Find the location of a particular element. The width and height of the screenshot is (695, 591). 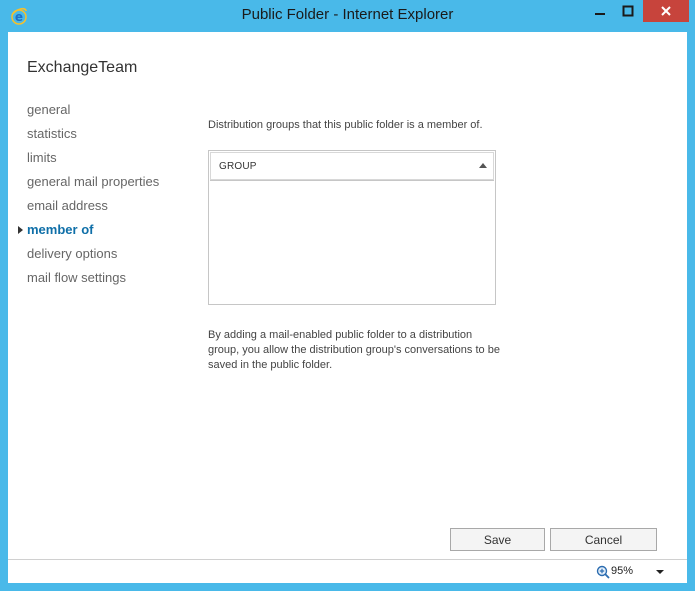

nav-item-mail-flow-settings: mail flow settings is located at coordinates (93, 282).